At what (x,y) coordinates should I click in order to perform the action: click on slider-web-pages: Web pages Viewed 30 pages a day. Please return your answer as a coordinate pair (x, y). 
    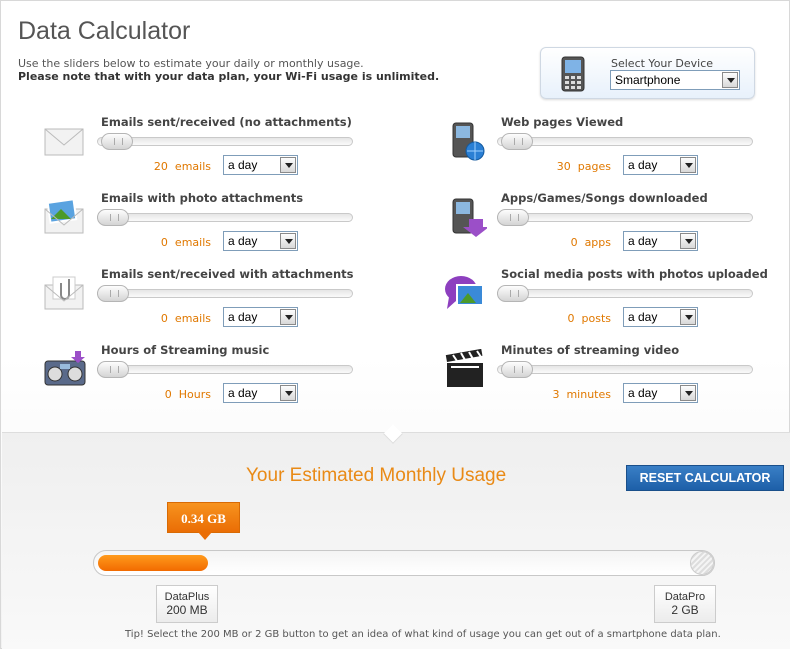
    Looking at the image, I should click on (616, 153).